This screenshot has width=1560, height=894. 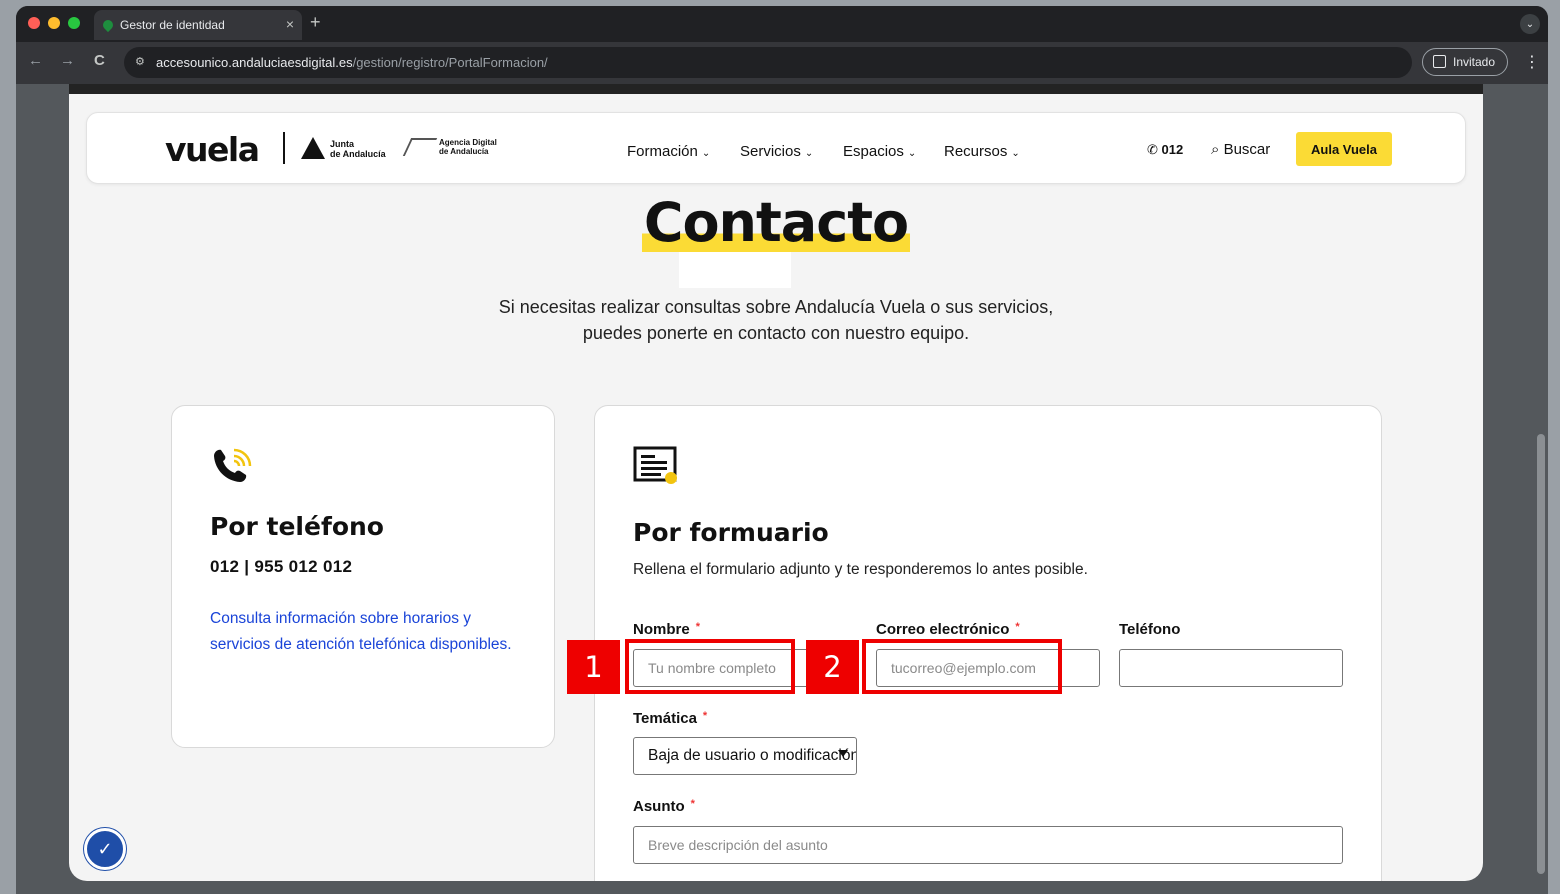 What do you see at coordinates (1474, 62) in the screenshot?
I see `profile-label: Invitado` at bounding box center [1474, 62].